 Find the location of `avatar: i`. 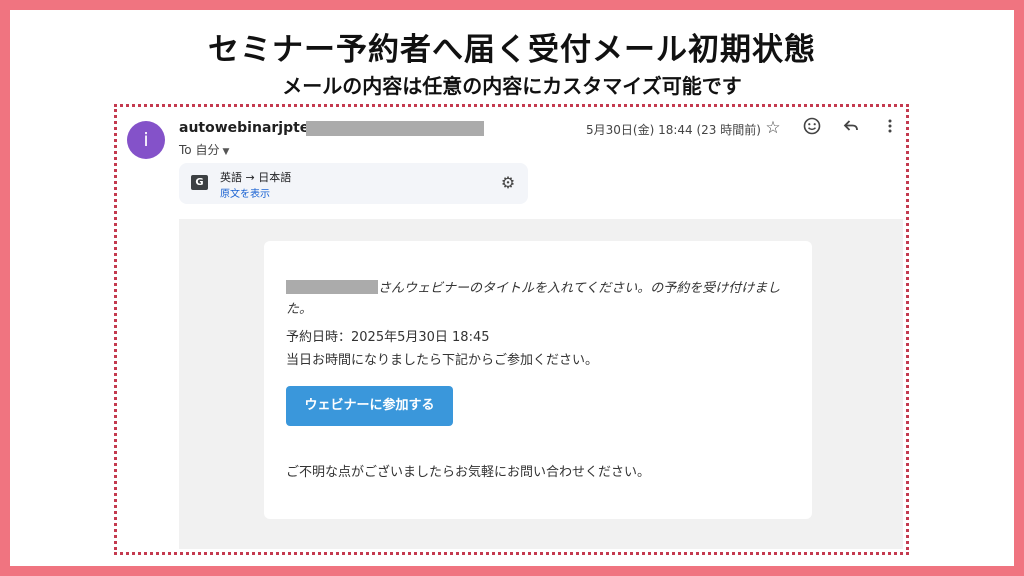

avatar: i is located at coordinates (146, 140).